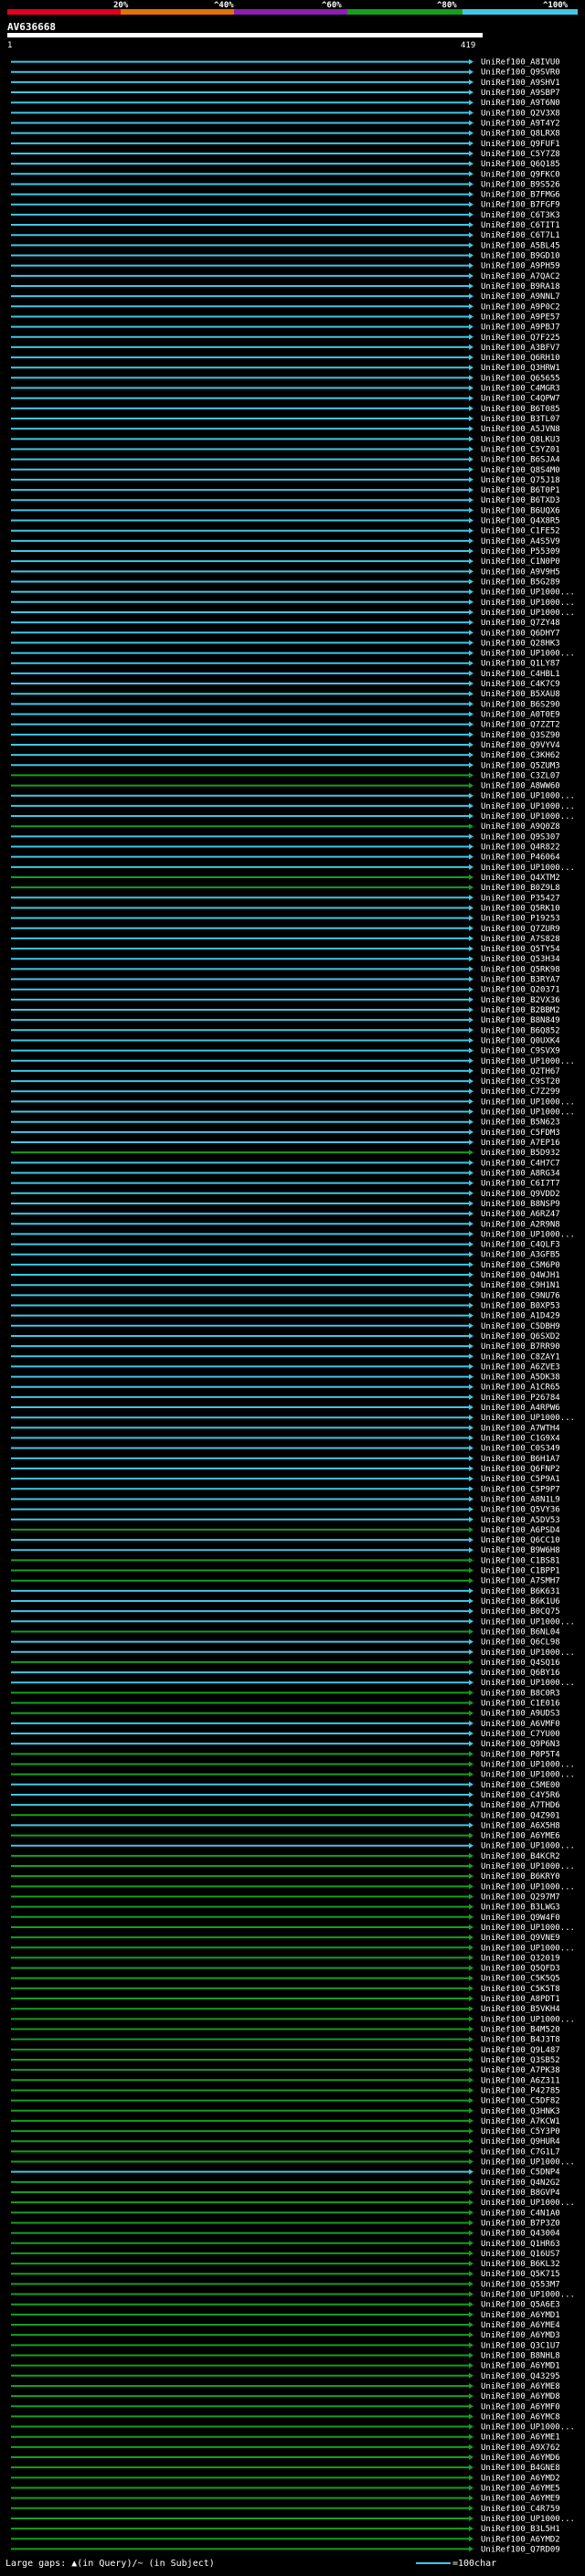 The width and height of the screenshot is (585, 2576). Describe the element at coordinates (520, 2173) in the screenshot. I see `hit-label: UniRef100_C5DNP4` at that location.